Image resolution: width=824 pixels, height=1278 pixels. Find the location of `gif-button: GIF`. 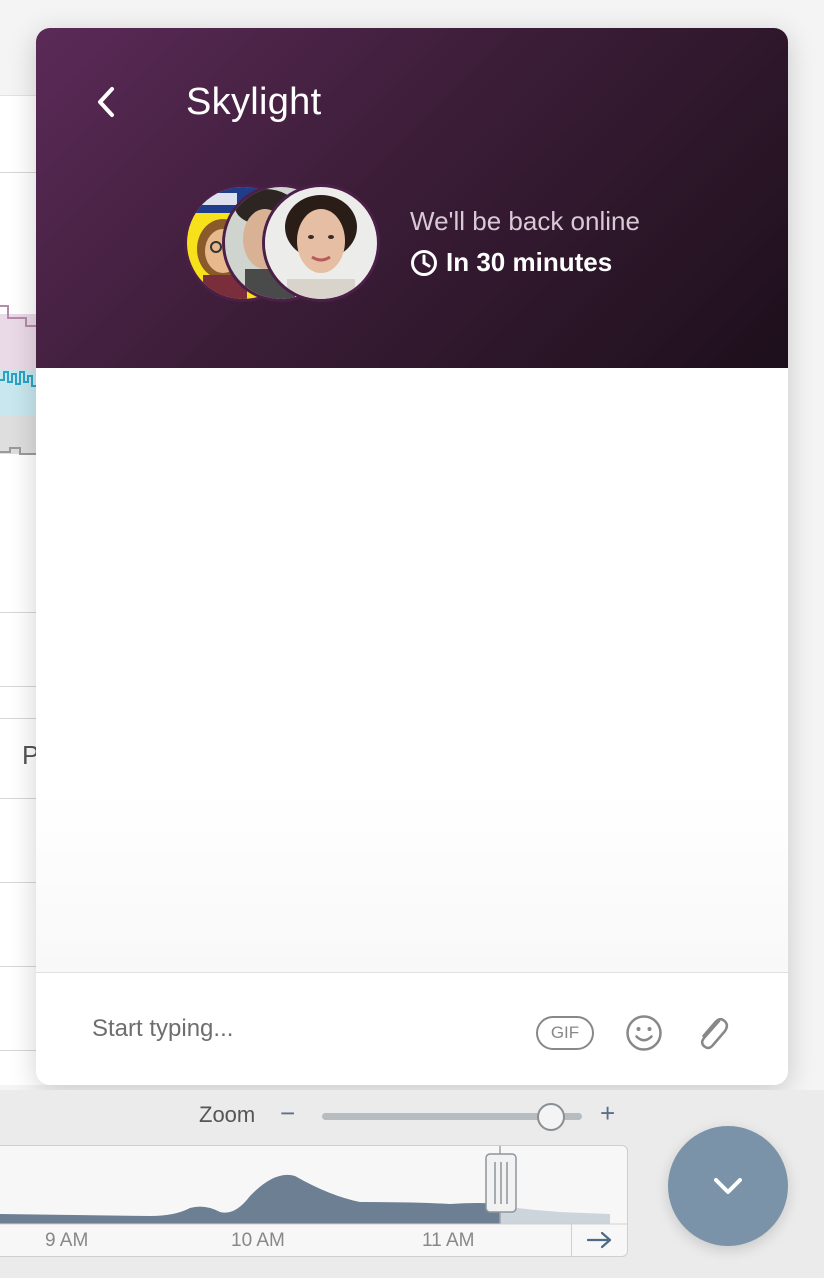

gif-button: GIF is located at coordinates (565, 1033).